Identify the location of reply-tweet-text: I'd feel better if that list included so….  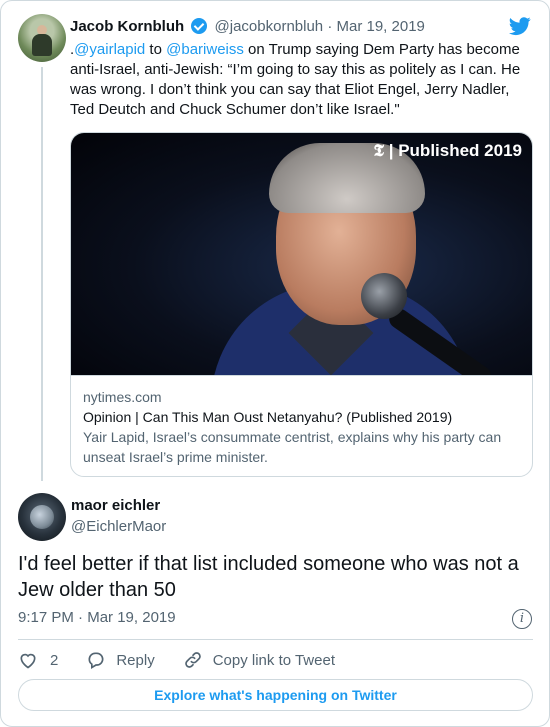
(268, 577).